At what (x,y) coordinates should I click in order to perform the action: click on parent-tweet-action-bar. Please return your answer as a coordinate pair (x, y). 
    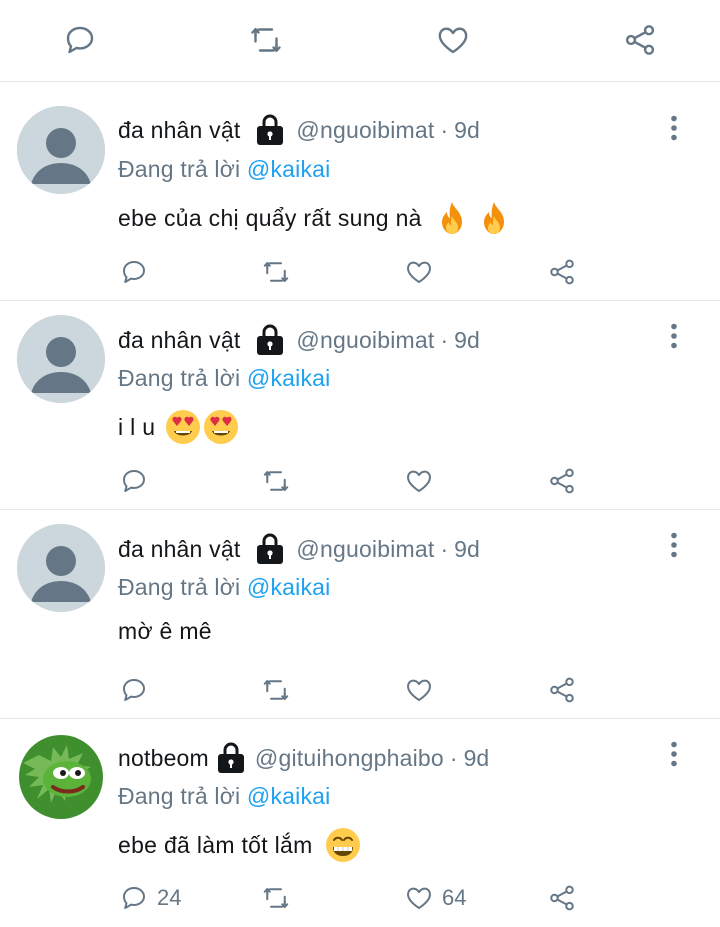
    Looking at the image, I should click on (360, 41).